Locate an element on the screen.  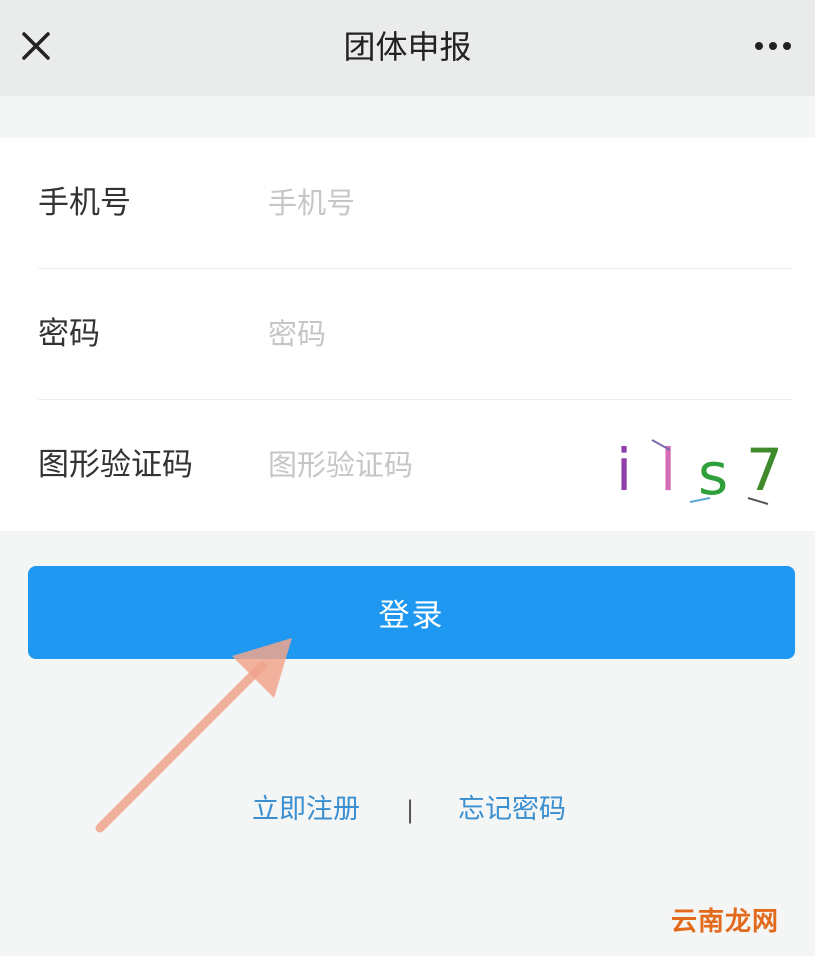
close-icon is located at coordinates (36, 46).